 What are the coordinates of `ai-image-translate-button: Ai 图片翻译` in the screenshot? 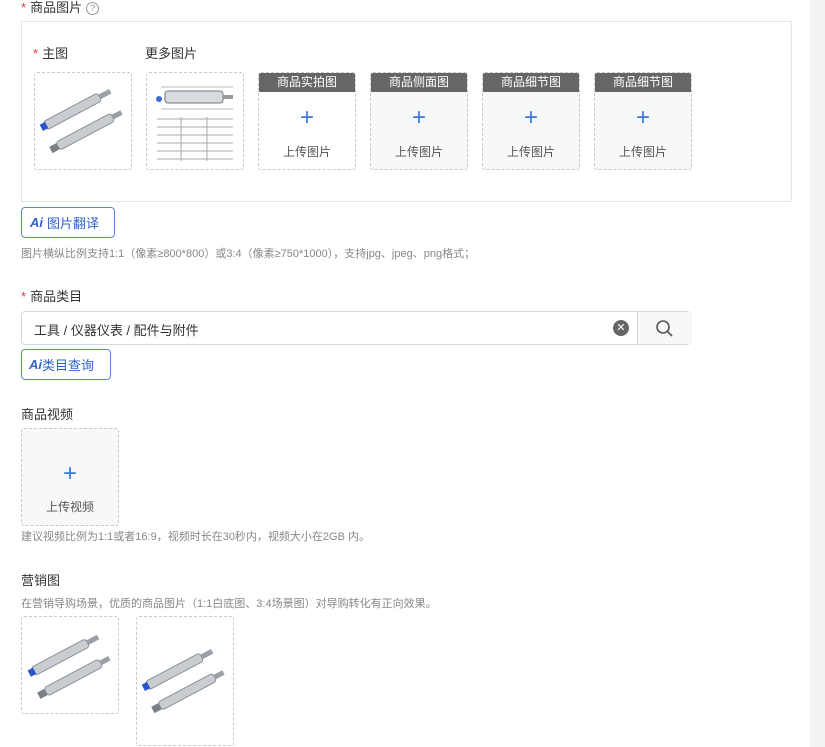 It's located at (68, 222).